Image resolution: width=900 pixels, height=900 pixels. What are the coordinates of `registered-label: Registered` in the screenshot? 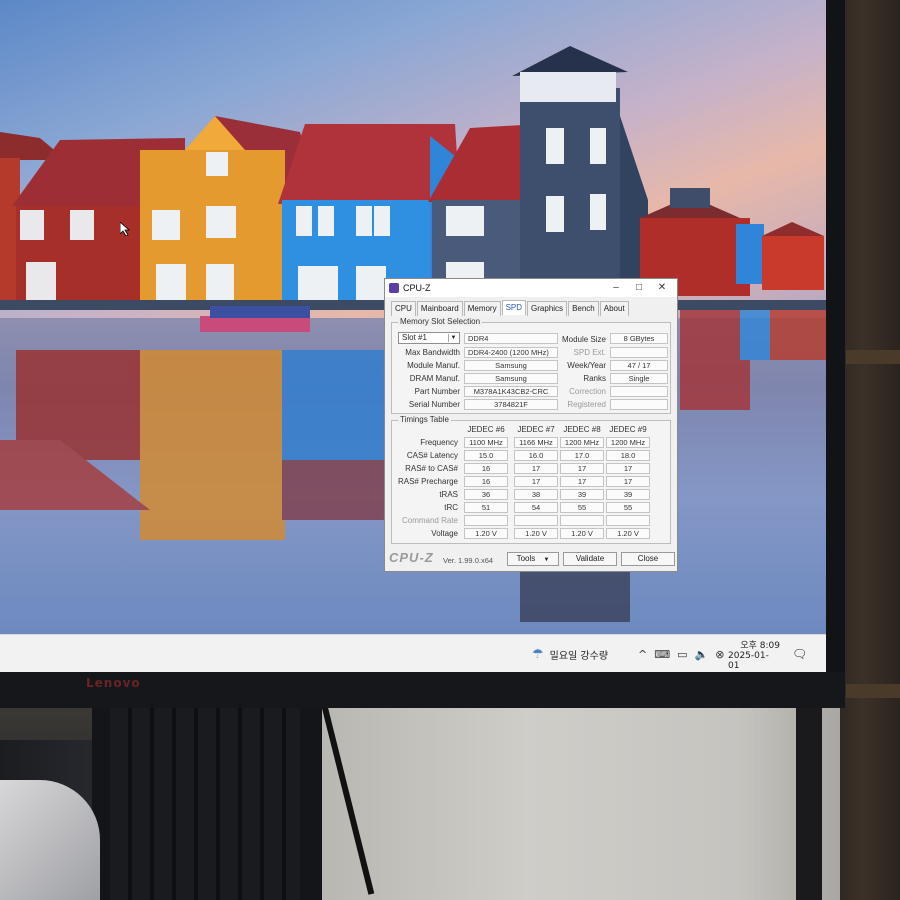 It's located at (586, 404).